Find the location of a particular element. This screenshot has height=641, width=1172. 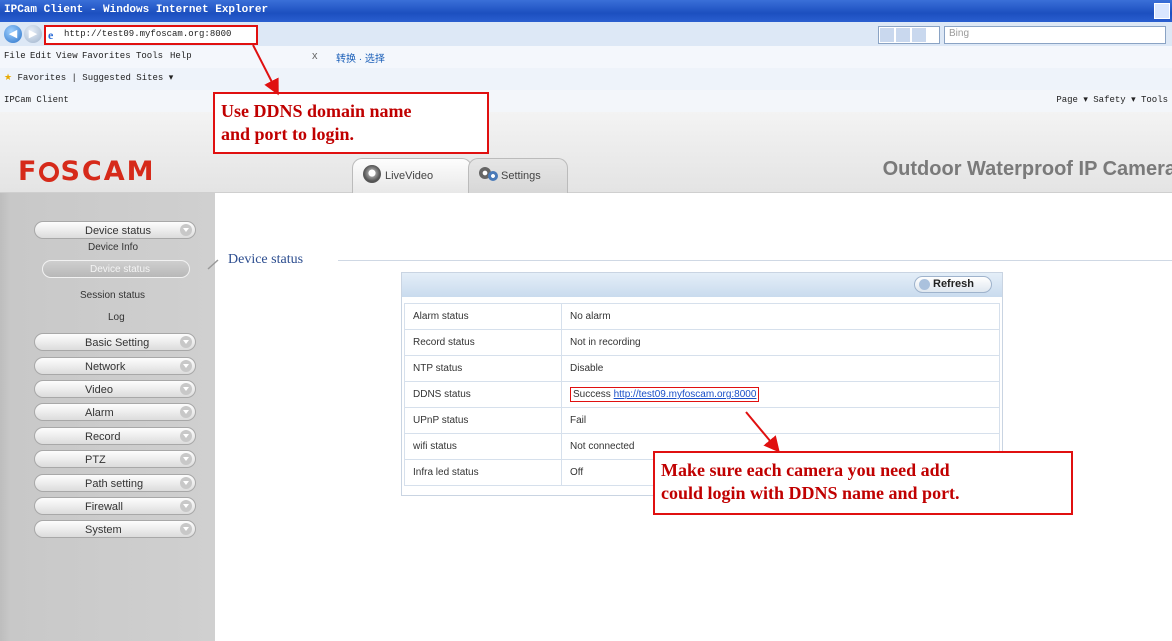

ddns-highlight: Success http://test09.myfoscam.org:8000 is located at coordinates (665, 394).